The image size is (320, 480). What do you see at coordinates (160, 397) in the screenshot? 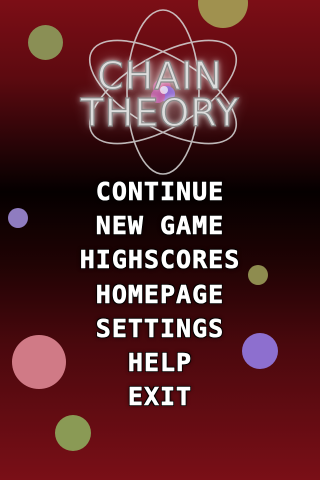
I see `menu-exit-button: EXIT` at bounding box center [160, 397].